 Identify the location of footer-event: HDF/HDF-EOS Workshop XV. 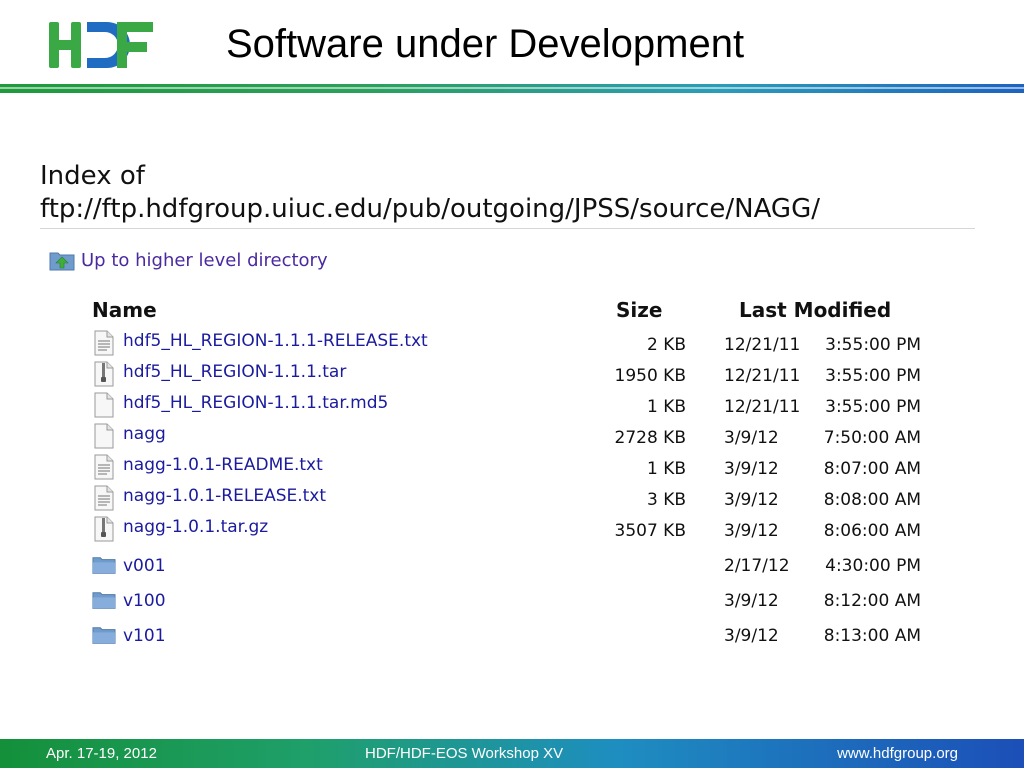
(464, 753).